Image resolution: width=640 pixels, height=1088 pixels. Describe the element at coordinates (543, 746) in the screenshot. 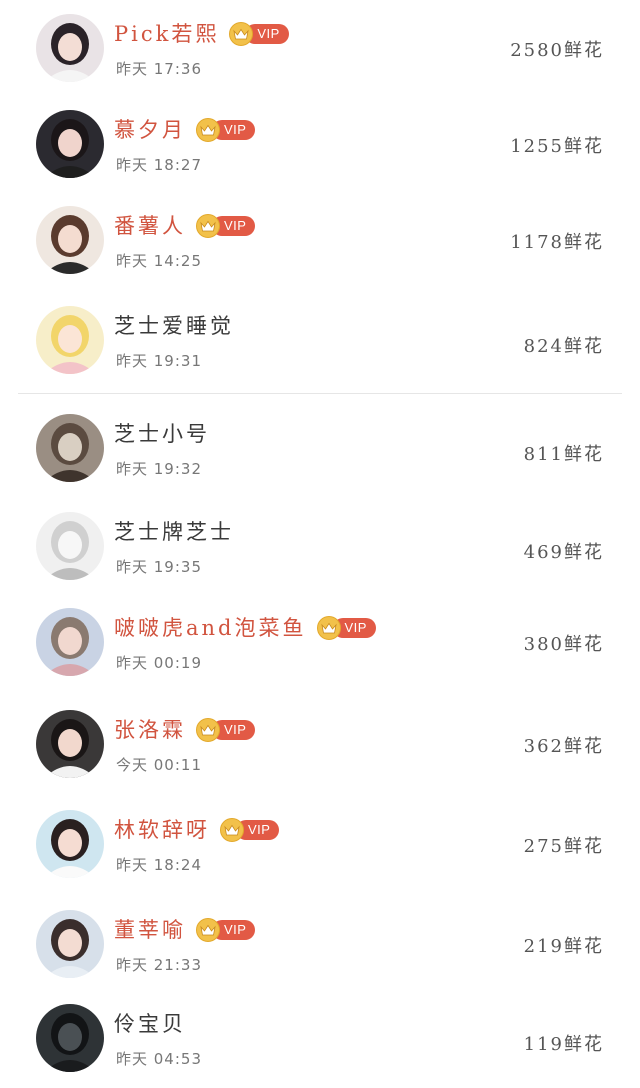

I see `flower-count-value: 362` at that location.